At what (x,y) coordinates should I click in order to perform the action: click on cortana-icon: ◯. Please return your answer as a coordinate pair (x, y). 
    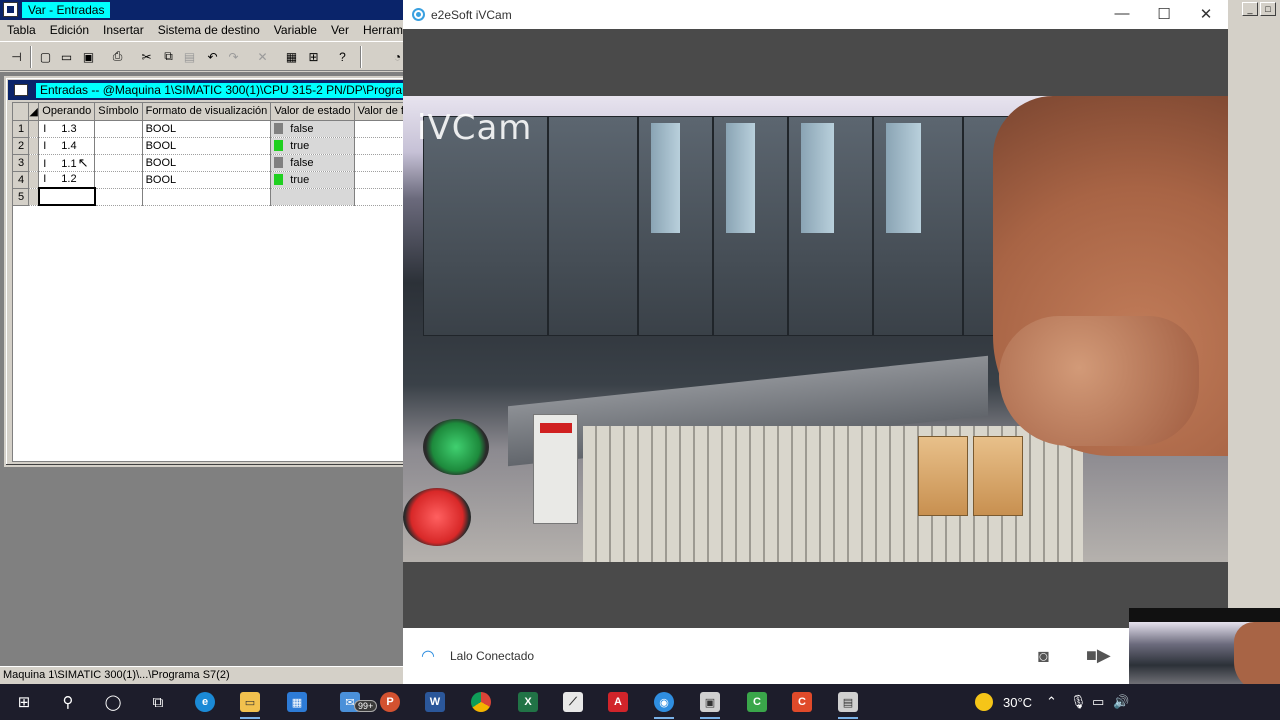
    Looking at the image, I should click on (113, 702).